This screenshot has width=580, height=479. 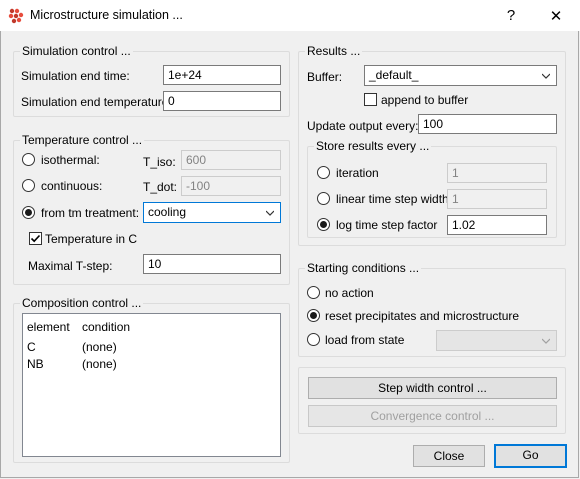 I want to click on column-header-element: element, so click(x=48, y=327).